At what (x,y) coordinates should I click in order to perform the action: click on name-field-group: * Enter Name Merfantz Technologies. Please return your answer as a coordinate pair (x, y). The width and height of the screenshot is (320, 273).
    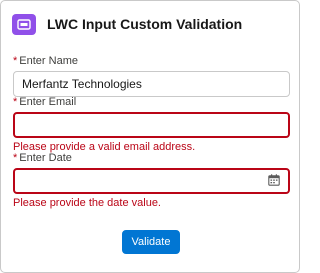
    Looking at the image, I should click on (151, 75).